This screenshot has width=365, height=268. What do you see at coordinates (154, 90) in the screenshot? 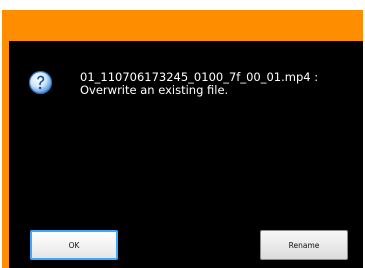
I see `overwrite-text: Overwrite an existing file.` at bounding box center [154, 90].